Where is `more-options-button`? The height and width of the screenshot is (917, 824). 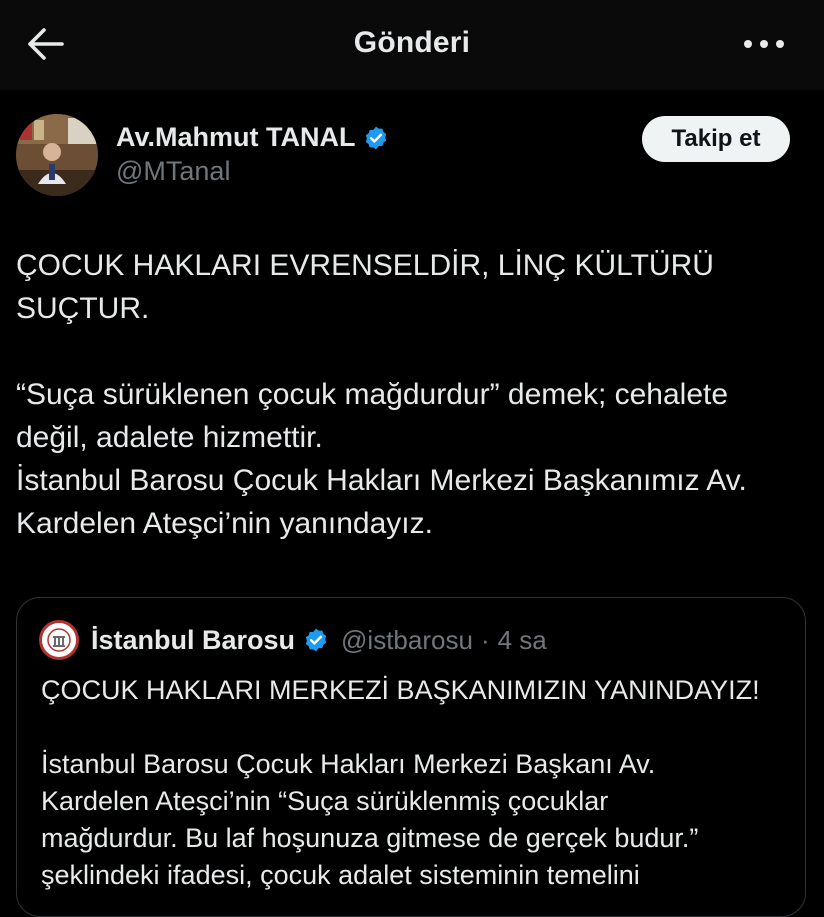 more-options-button is located at coordinates (764, 45).